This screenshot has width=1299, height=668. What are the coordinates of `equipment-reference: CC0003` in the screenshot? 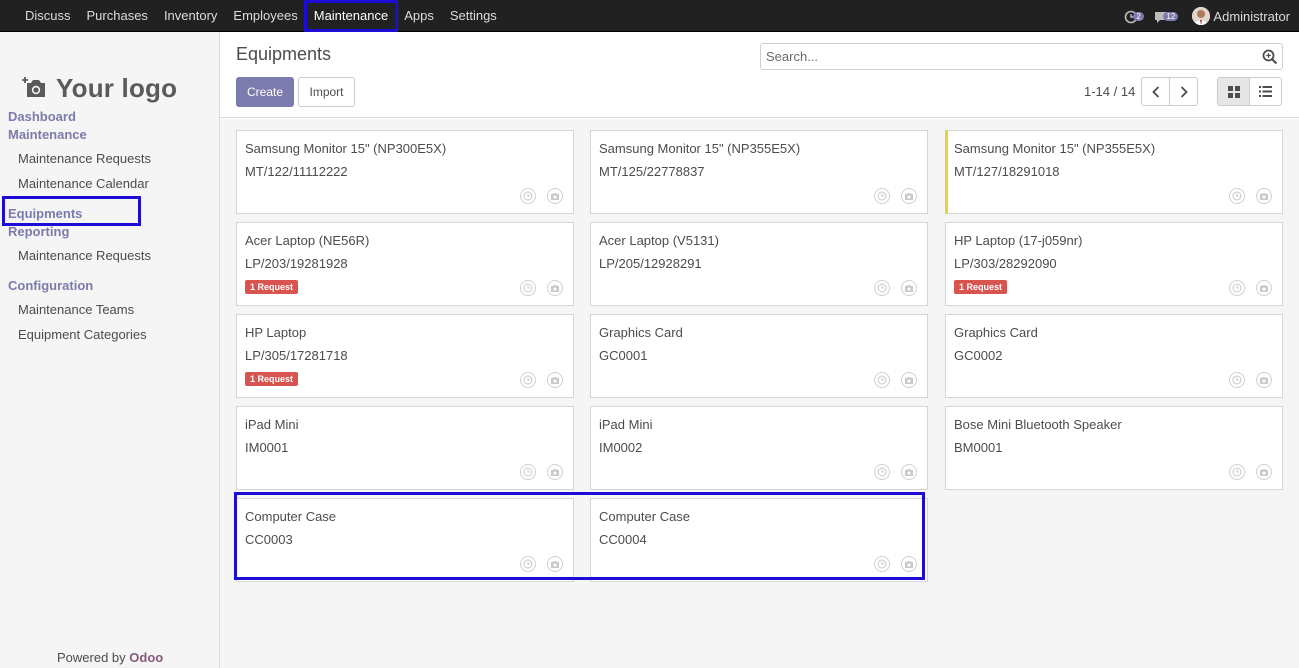 It's located at (269, 539).